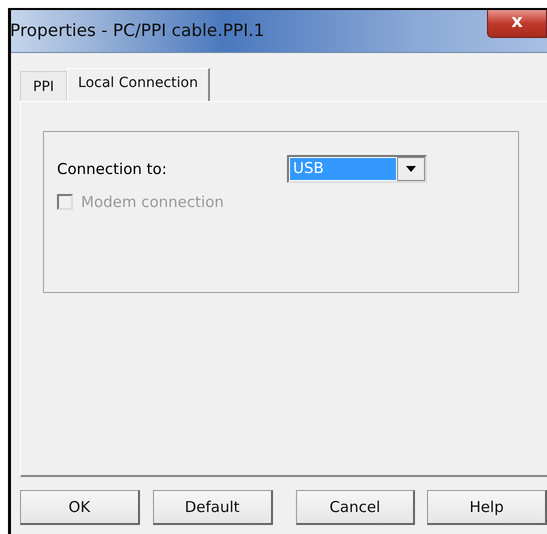  What do you see at coordinates (137, 31) in the screenshot?
I see `window-title: Properties - PC/PPI cable.PPI.1` at bounding box center [137, 31].